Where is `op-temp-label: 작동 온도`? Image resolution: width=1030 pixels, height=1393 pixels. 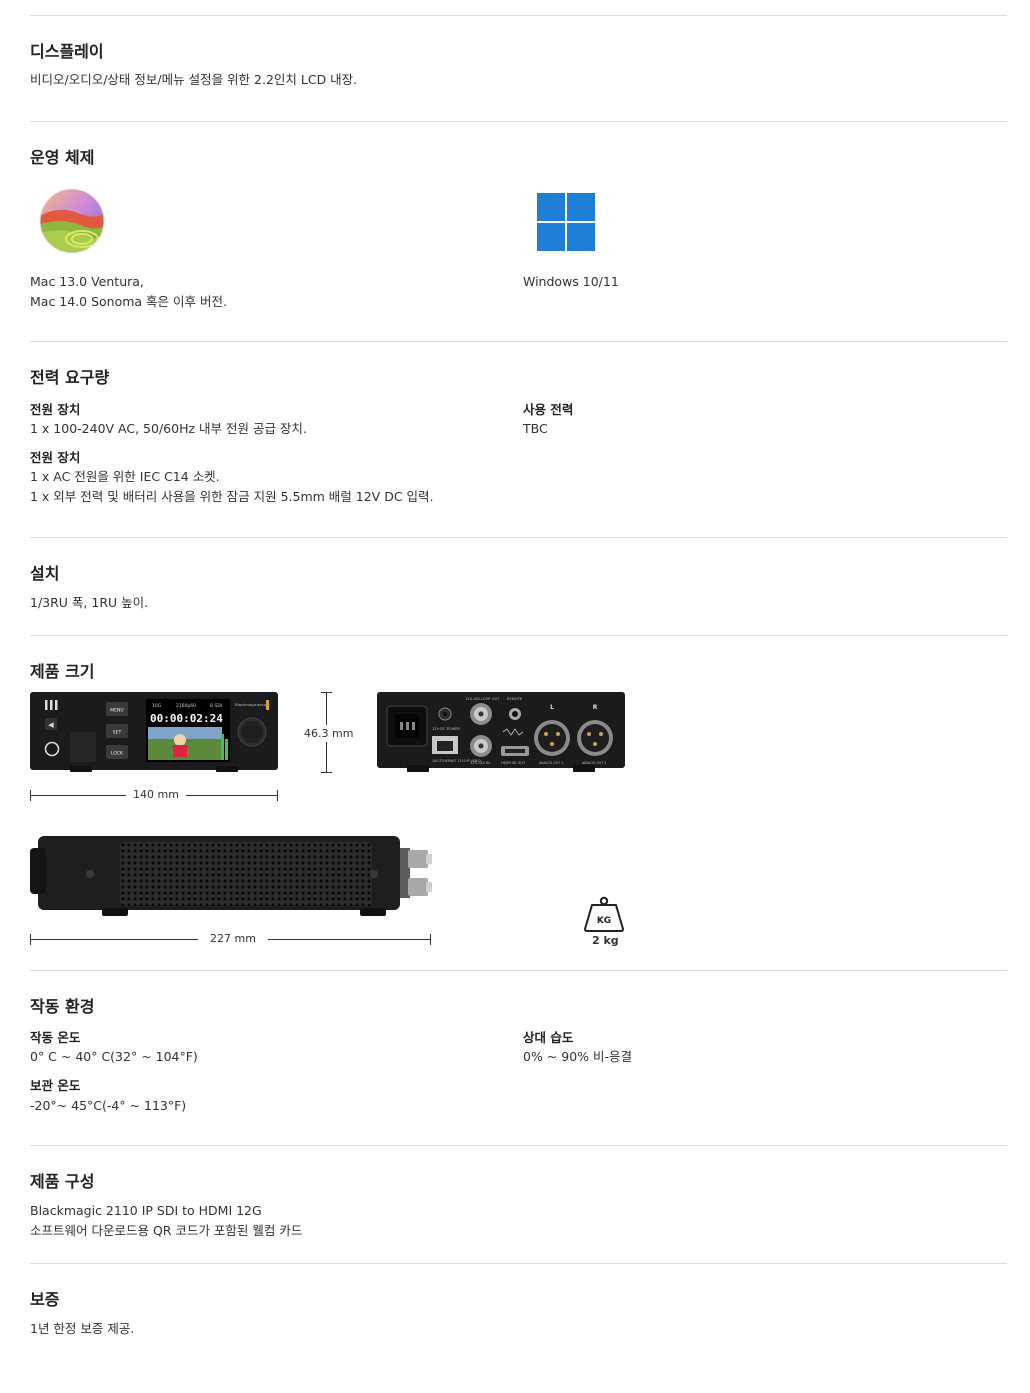 op-temp-label: 작동 온도 is located at coordinates (55, 1037).